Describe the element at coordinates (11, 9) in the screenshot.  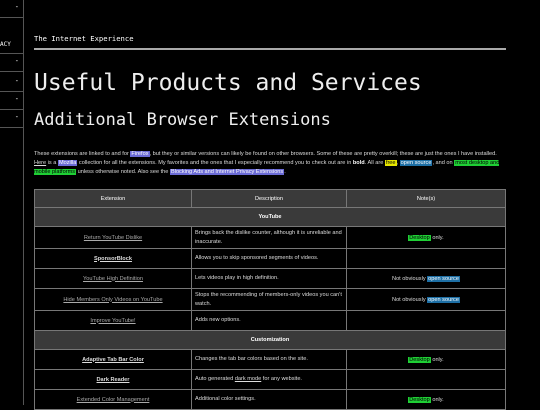
I see `sidebar-item-1: -` at that location.